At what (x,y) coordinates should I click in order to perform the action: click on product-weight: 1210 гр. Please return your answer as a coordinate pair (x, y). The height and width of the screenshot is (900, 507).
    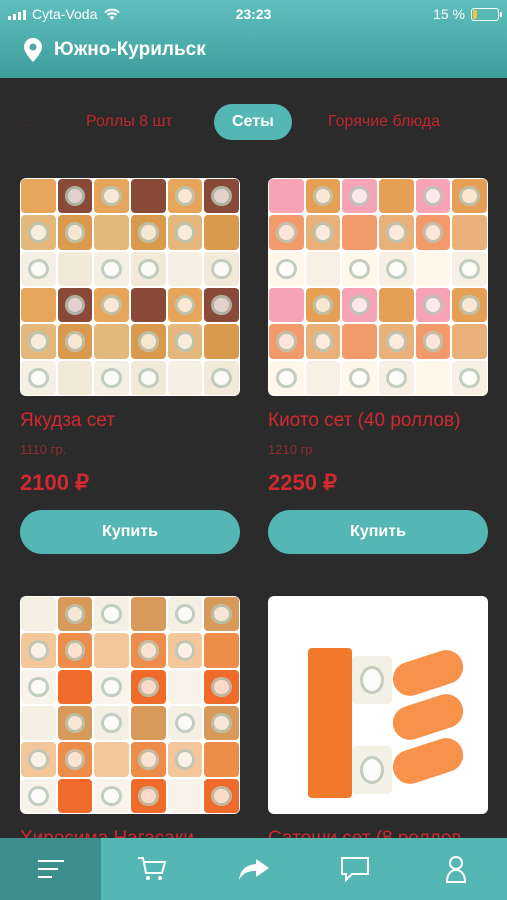
    Looking at the image, I should click on (290, 449).